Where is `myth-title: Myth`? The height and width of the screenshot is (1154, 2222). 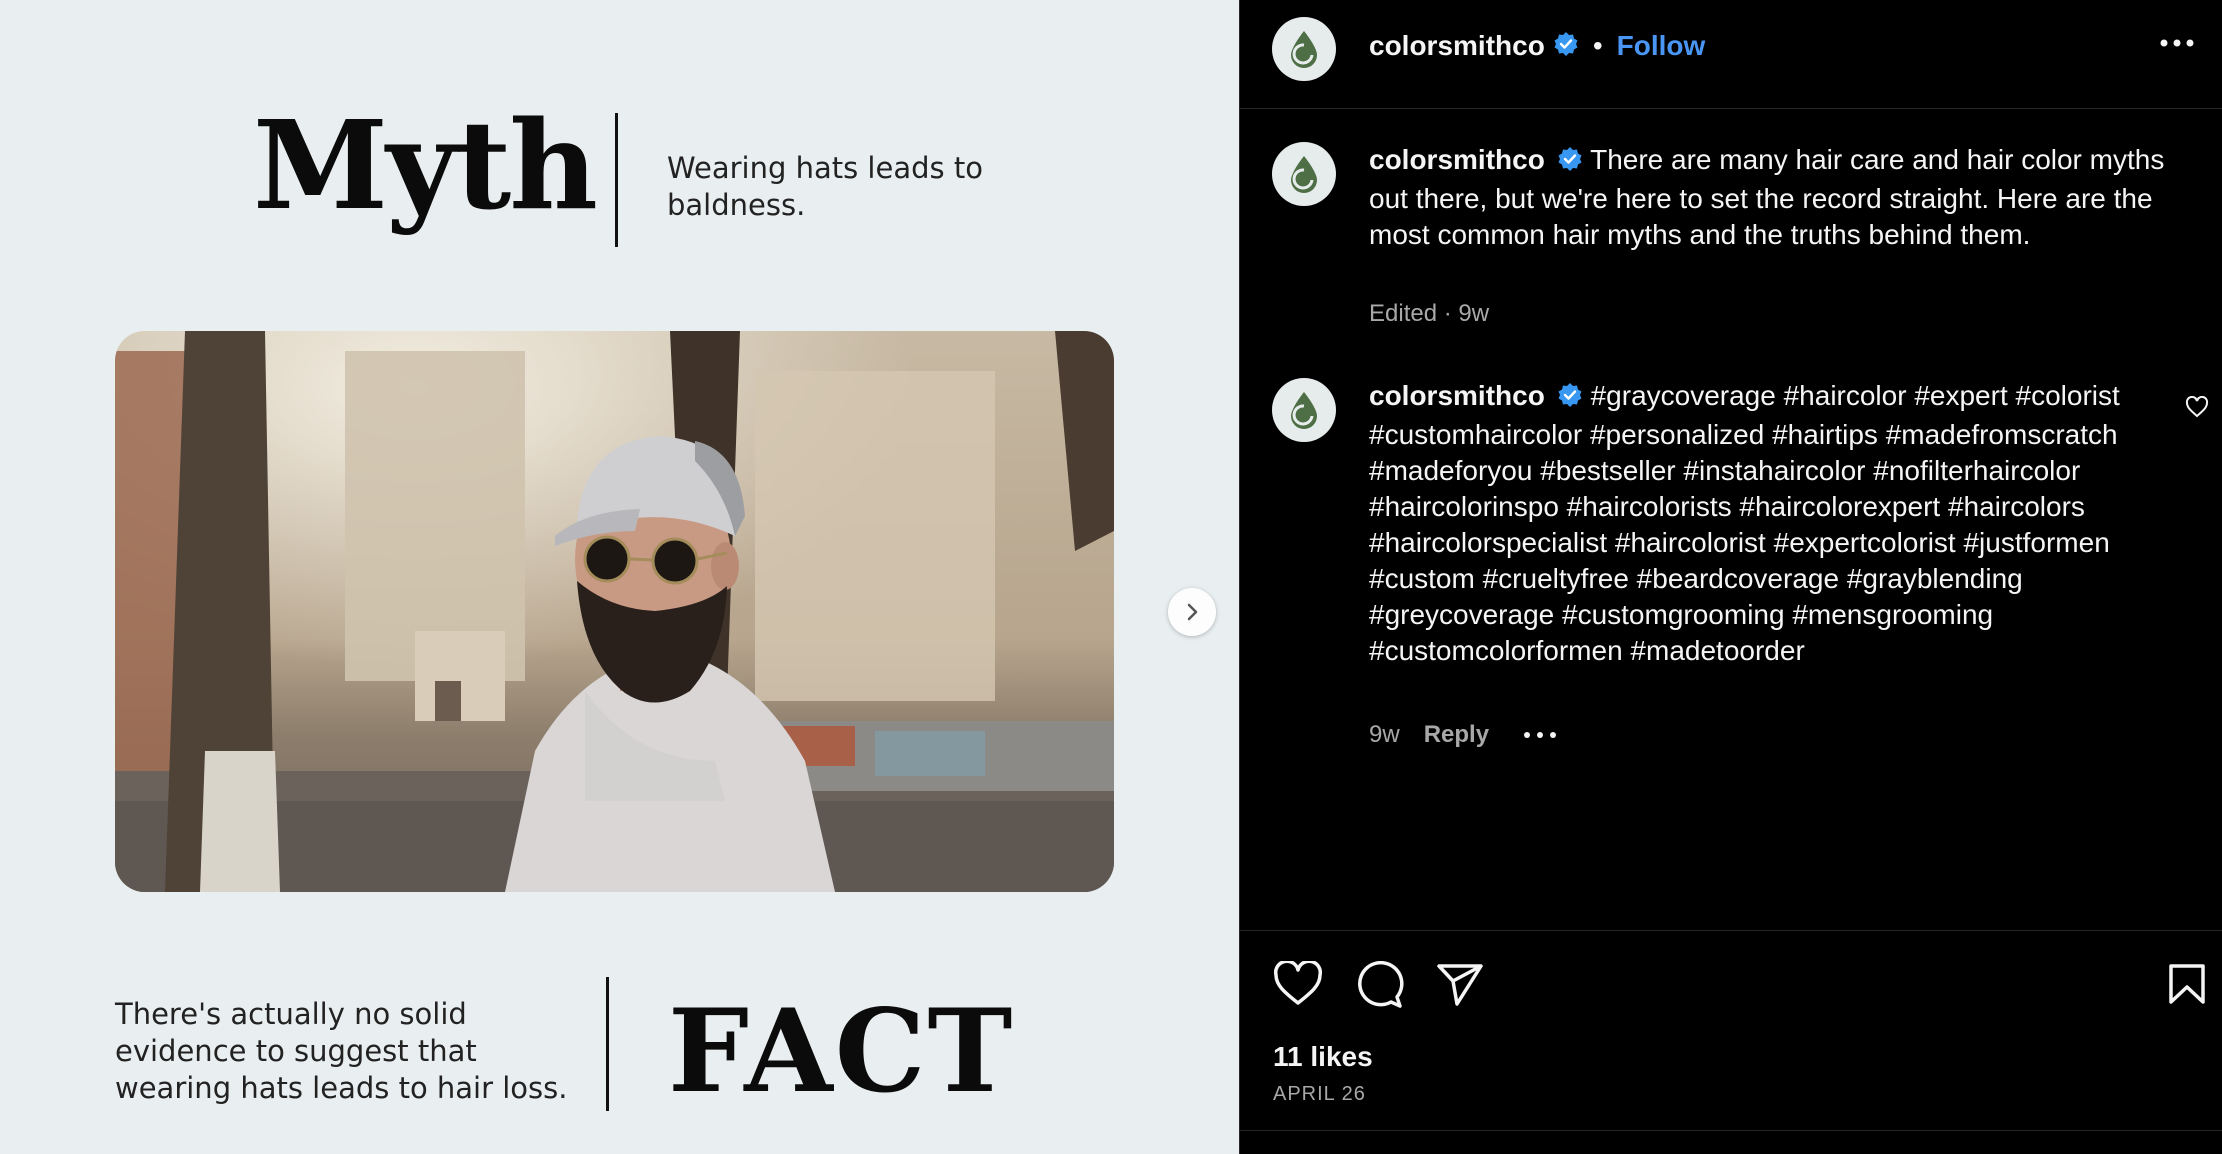 myth-title: Myth is located at coordinates (425, 165).